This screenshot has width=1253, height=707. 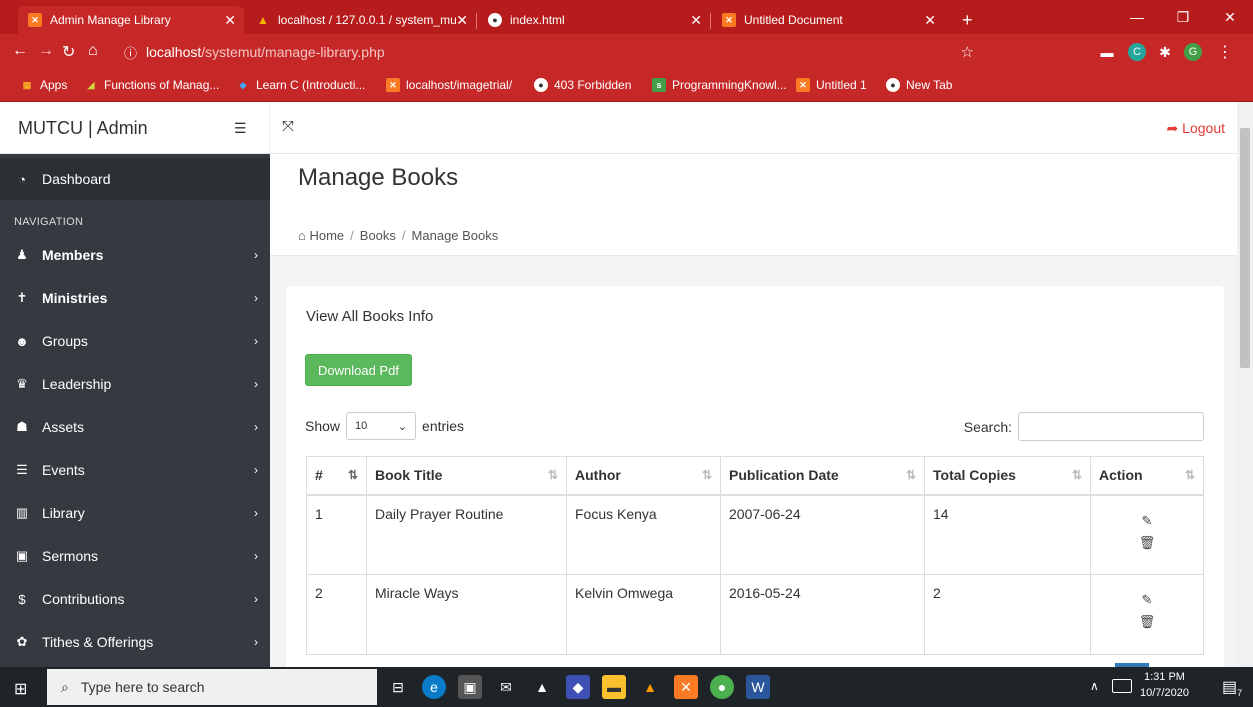 I want to click on page-title: Manage Books, so click(x=378, y=177).